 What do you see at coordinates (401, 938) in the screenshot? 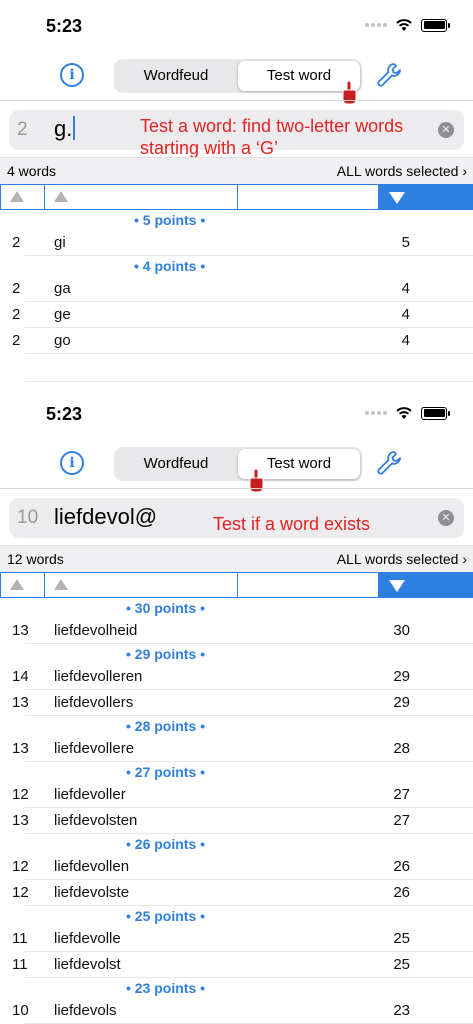
I see `word-points: 25` at bounding box center [401, 938].